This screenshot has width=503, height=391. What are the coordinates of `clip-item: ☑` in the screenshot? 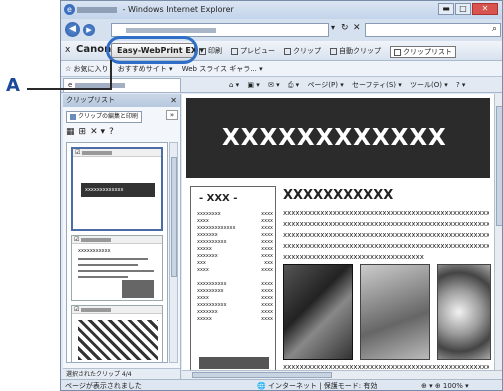 It's located at (117, 333).